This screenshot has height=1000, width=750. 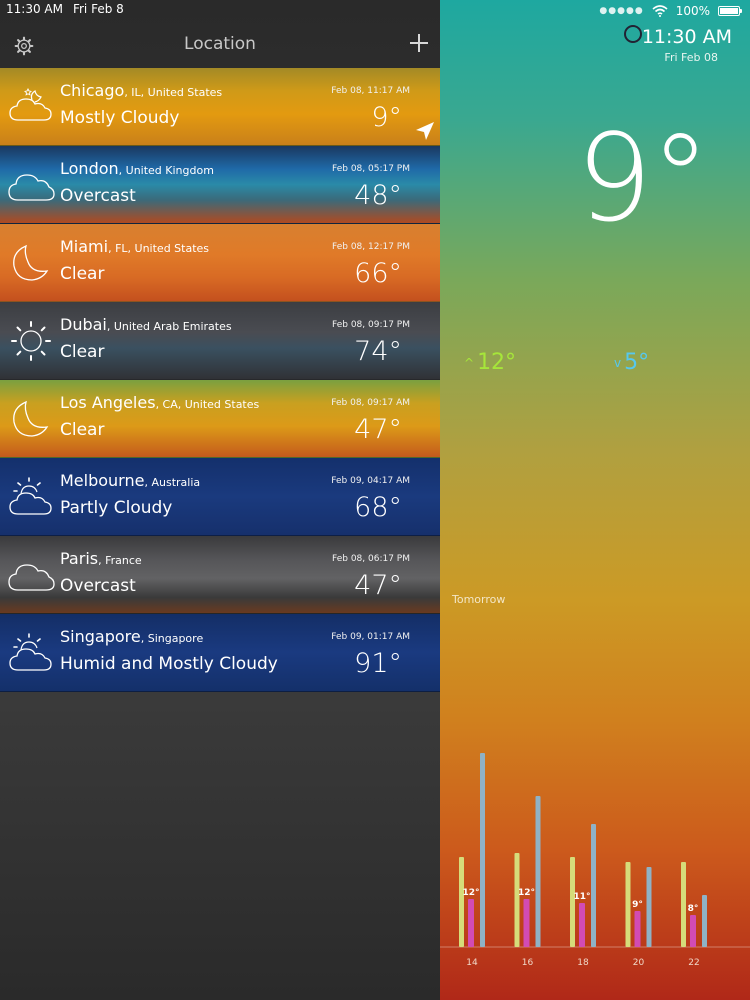 I want to click on high-temp-value: 12°, so click(x=497, y=362).